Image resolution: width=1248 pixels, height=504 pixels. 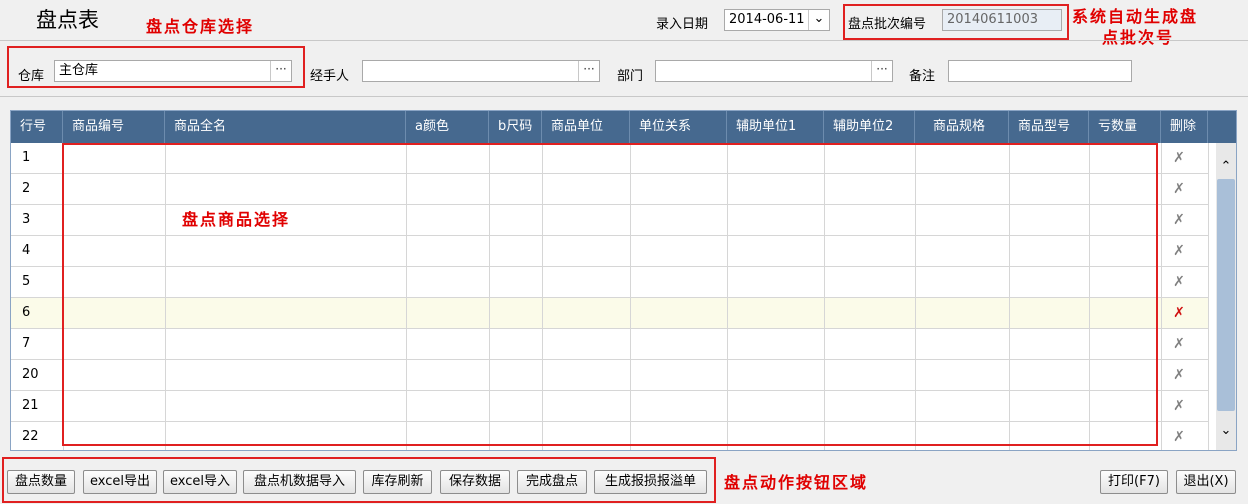 I want to click on page-title: 盘点表, so click(x=67, y=20).